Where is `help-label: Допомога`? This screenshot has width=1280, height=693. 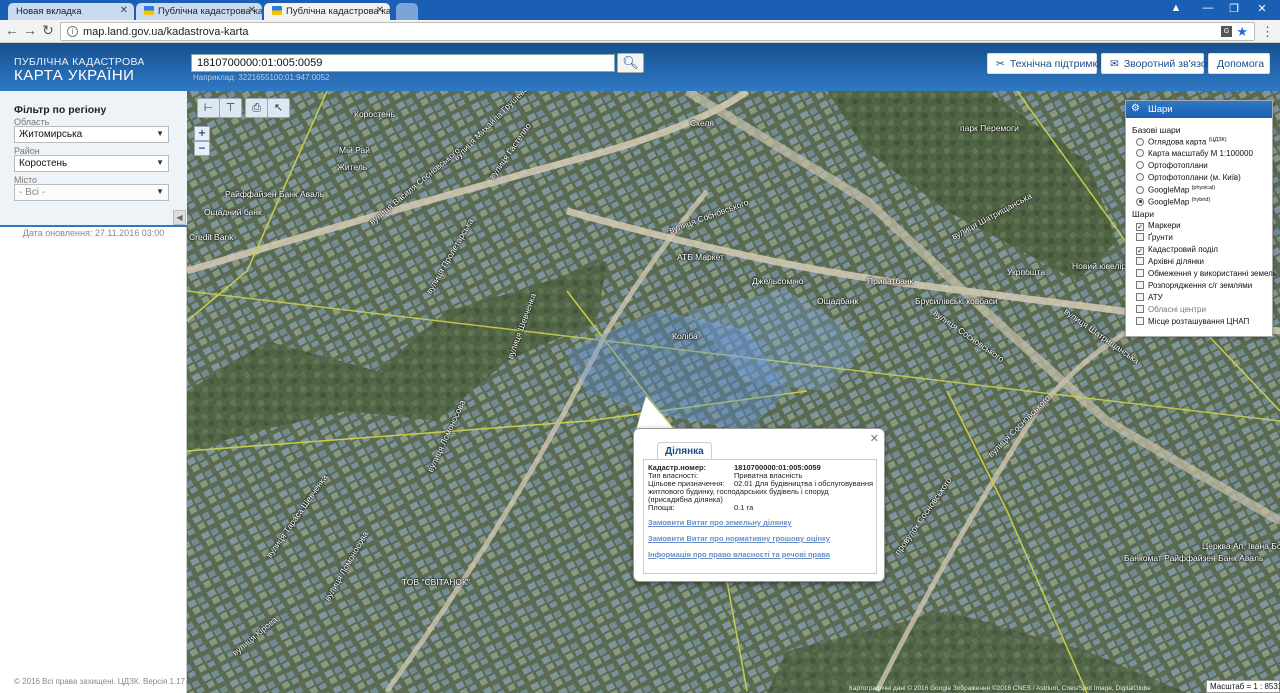 help-label: Допомога is located at coordinates (1241, 64).